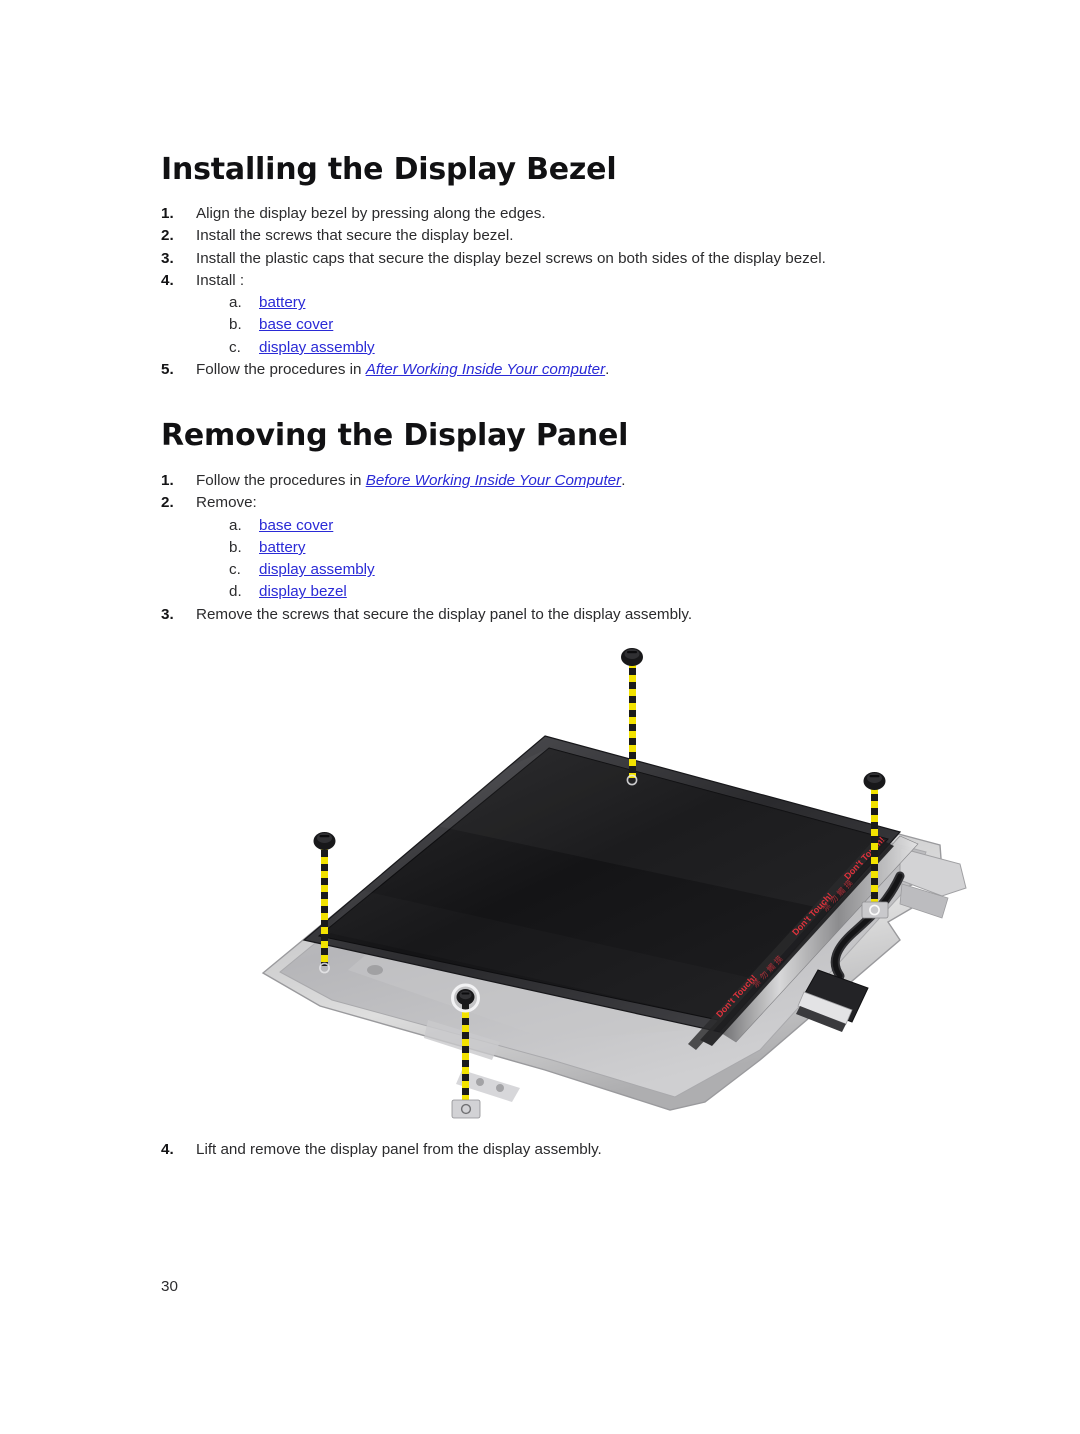 The height and width of the screenshot is (1434, 1080). What do you see at coordinates (226, 503) in the screenshot?
I see `step-text: Remove:` at bounding box center [226, 503].